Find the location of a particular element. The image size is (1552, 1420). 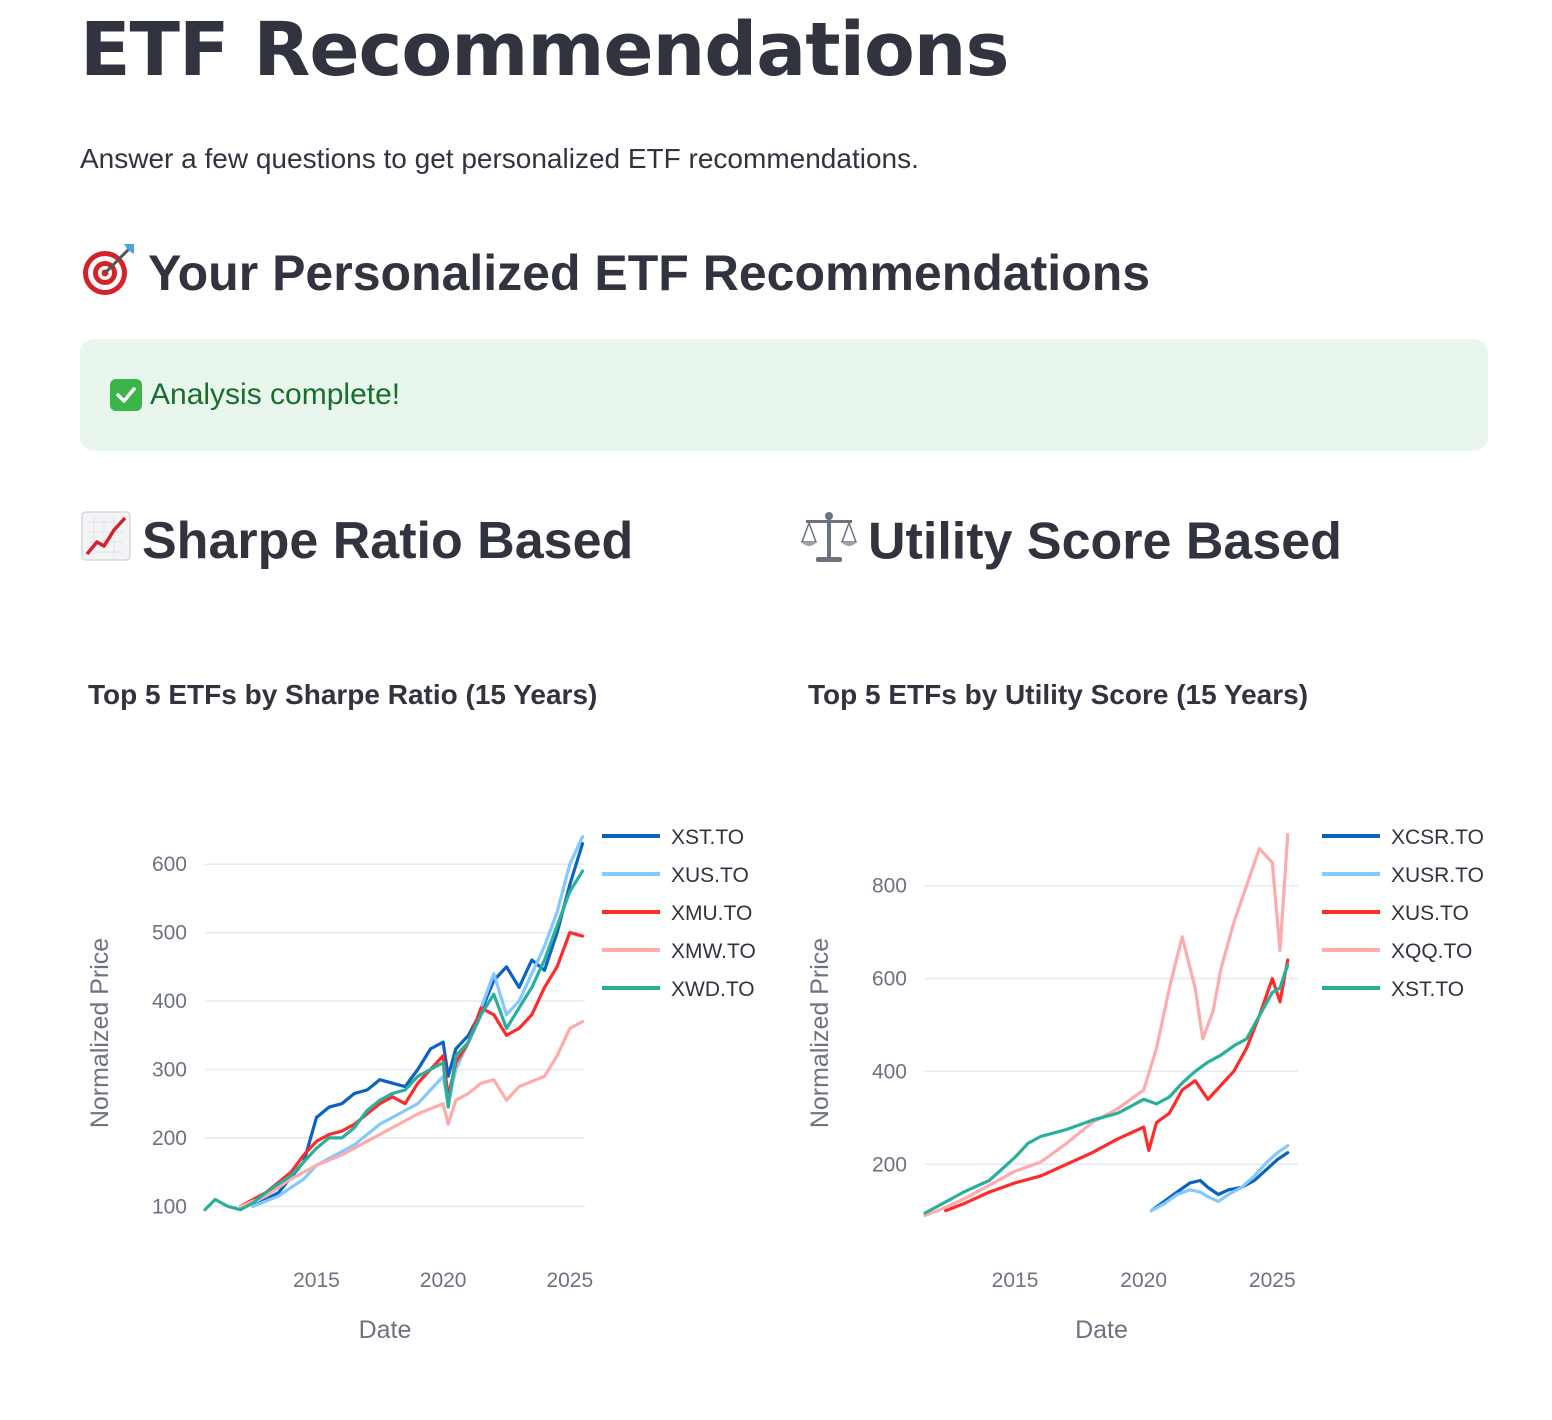

sharpe-column-heading: Sharpe Ratio Based is located at coordinates (356, 543).